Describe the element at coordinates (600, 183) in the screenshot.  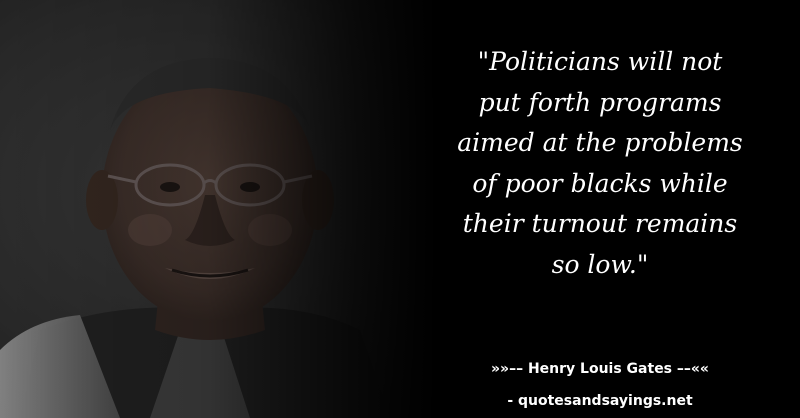
I see `quote-line: of poor blacks while` at that location.